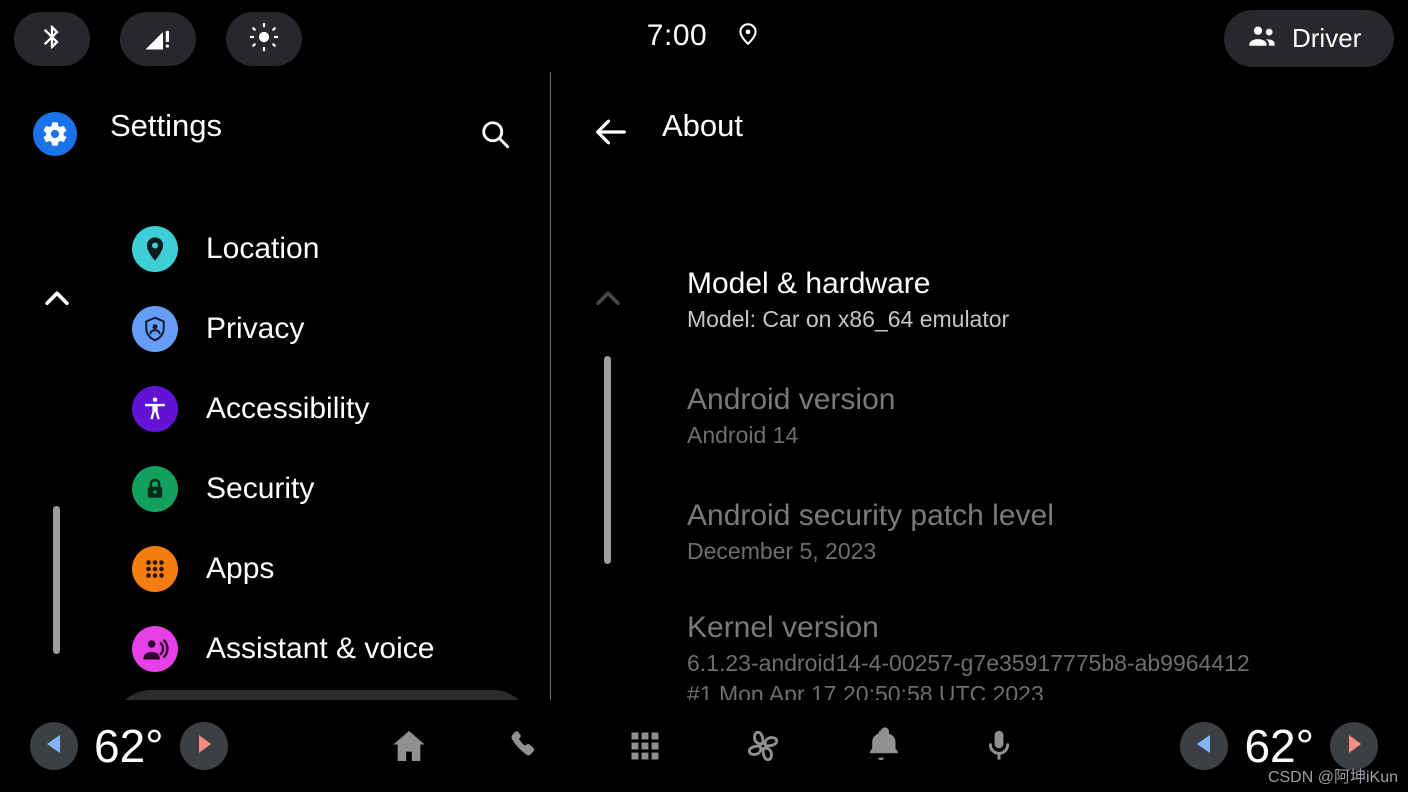 The width and height of the screenshot is (1408, 792). I want to click on assistant-icon, so click(155, 649).